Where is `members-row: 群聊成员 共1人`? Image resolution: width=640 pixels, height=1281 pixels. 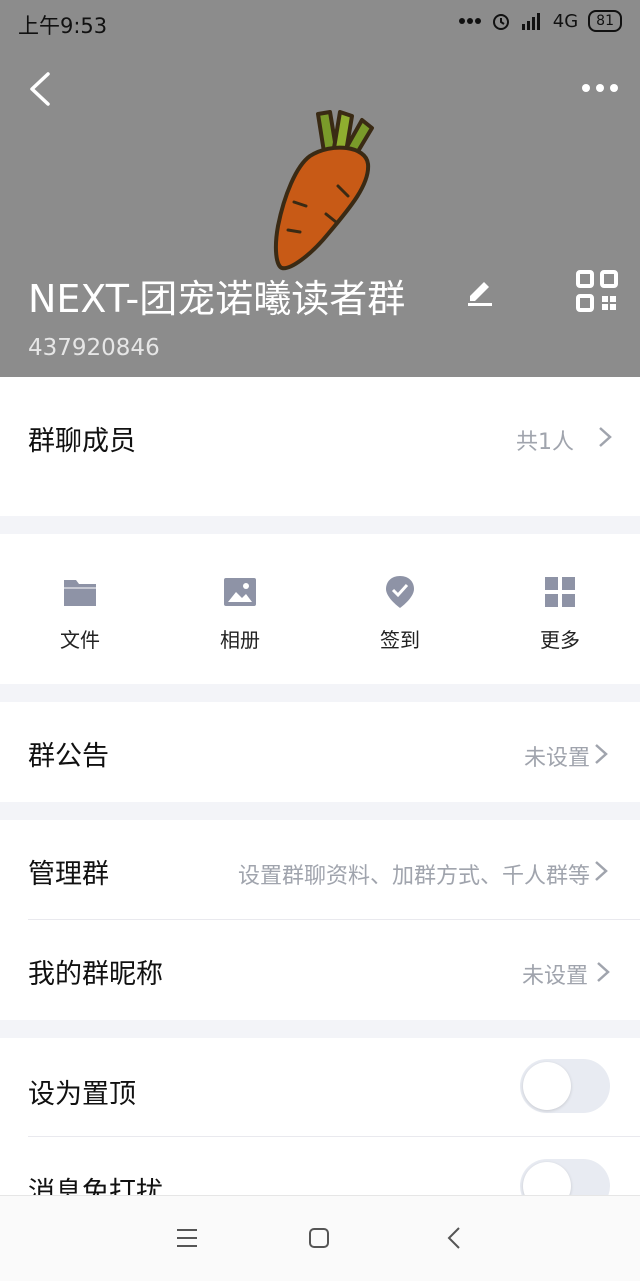 members-row: 群聊成员 共1人 is located at coordinates (320, 446).